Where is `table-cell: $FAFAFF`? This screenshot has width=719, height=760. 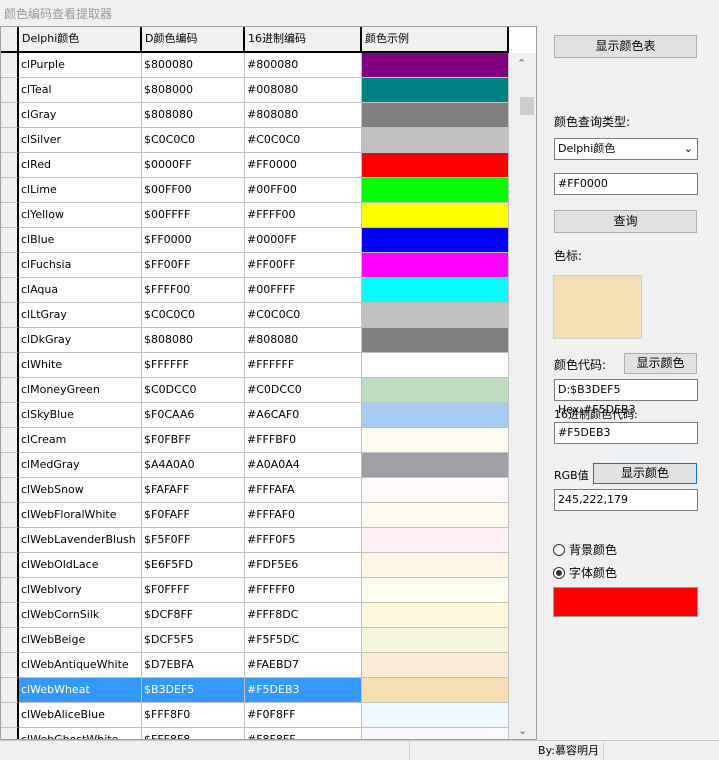 table-cell: $FAFAFF is located at coordinates (193, 490).